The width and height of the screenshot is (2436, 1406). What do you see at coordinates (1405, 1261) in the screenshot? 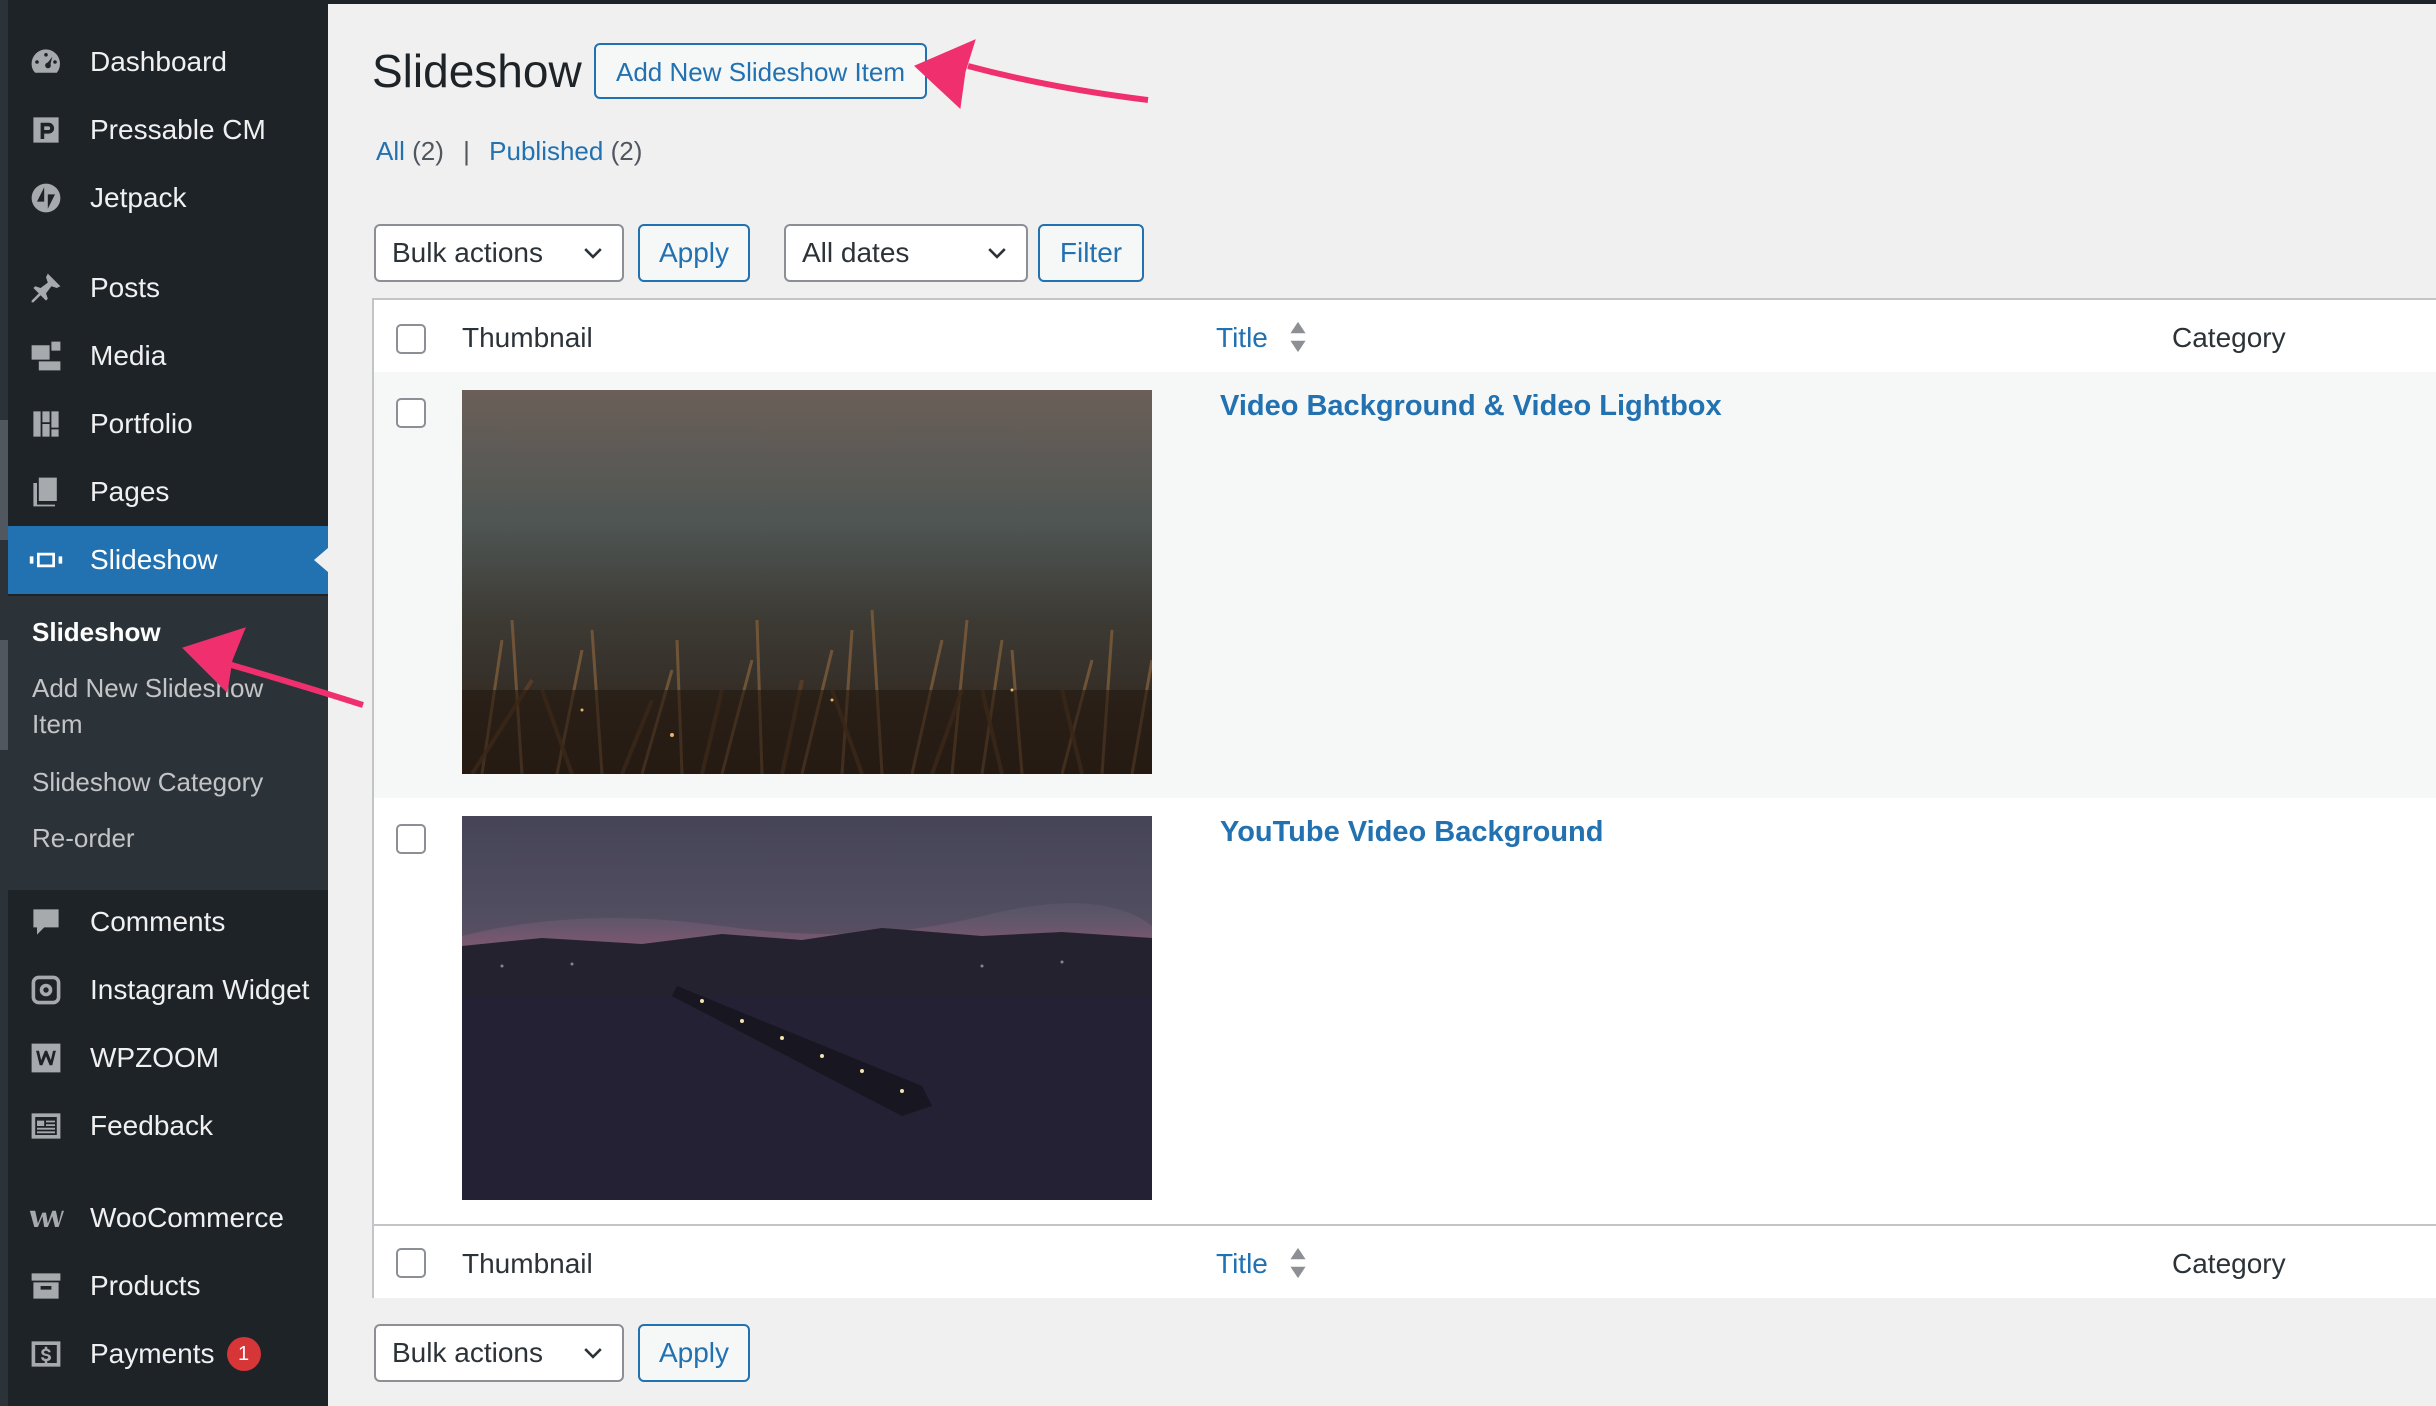
I see `table-footer: Thumbnail Title Category` at bounding box center [1405, 1261].